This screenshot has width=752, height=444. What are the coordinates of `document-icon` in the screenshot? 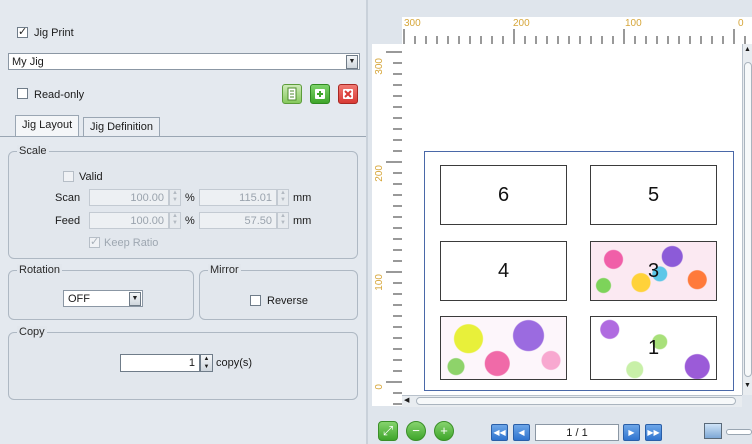 It's located at (292, 94).